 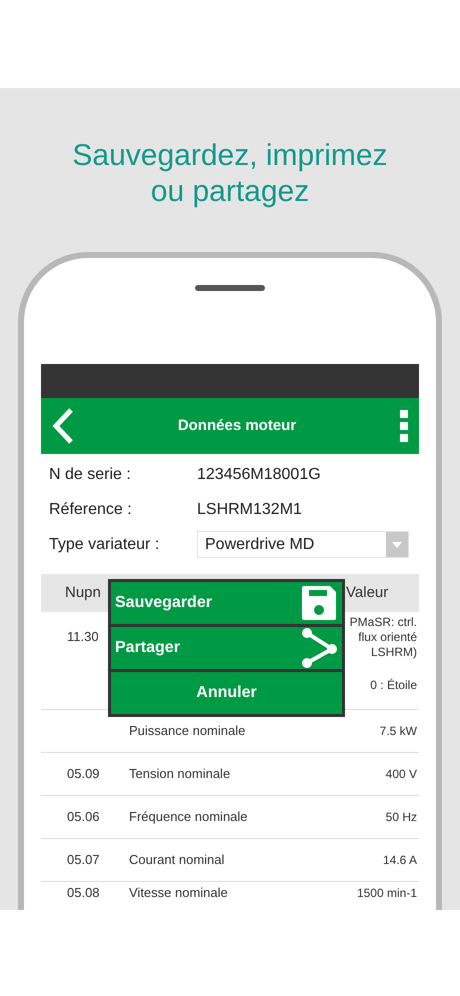 I want to click on table-cell: 05.09, so click(x=83, y=773).